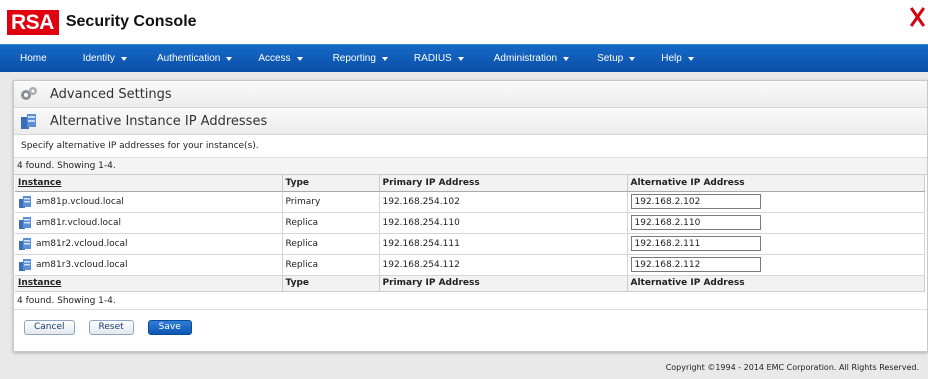 This screenshot has height=379, width=928. What do you see at coordinates (610, 58) in the screenshot?
I see `nav-item-label: Setup` at bounding box center [610, 58].